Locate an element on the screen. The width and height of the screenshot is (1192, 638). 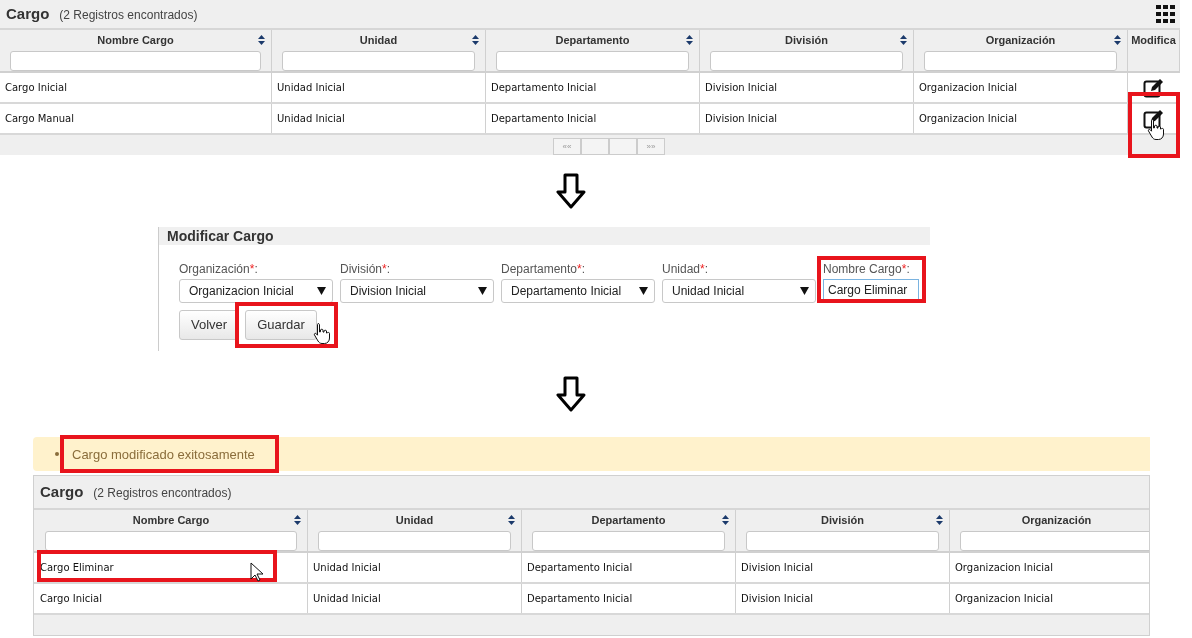
select-field: Organizacion Inicial is located at coordinates (256, 291).